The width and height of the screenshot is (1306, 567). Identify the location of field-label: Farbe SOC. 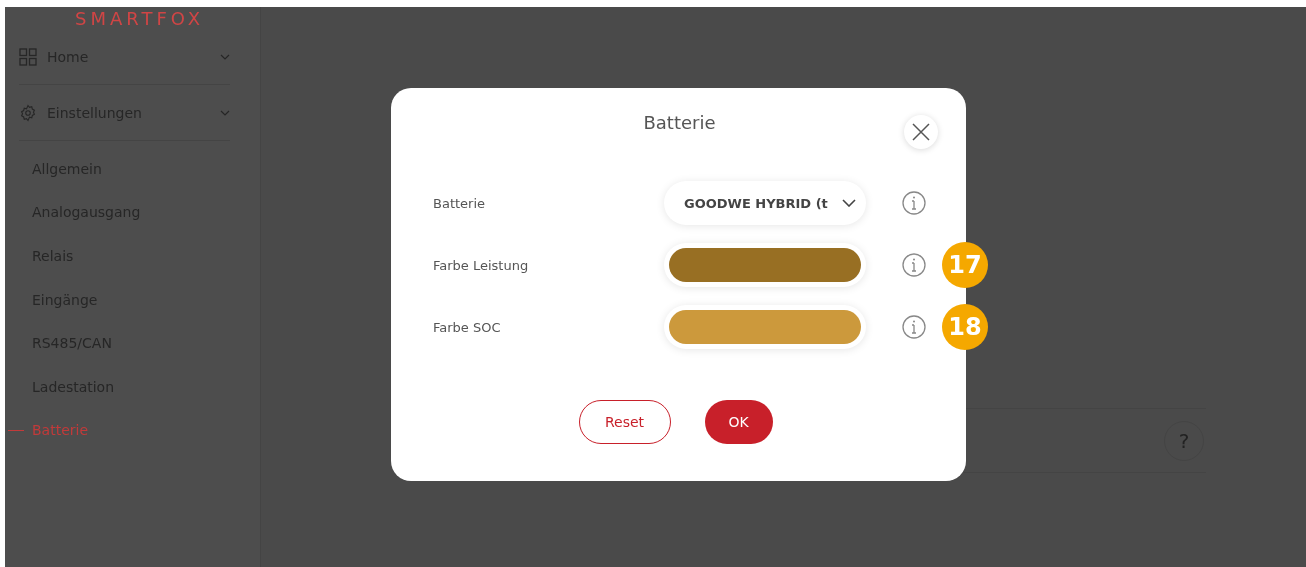
(467, 327).